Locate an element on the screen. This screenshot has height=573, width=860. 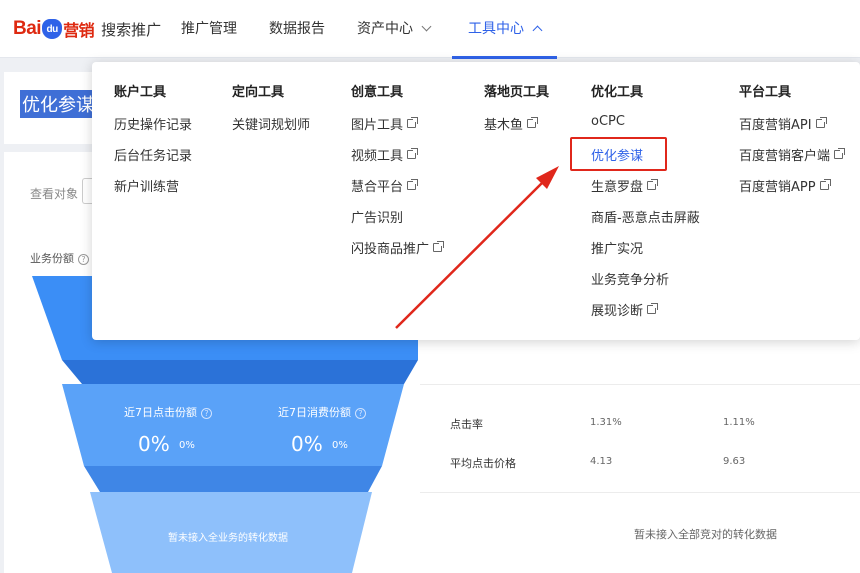
menu-item-click-shield: 商盾-恶意点击屏蔽 is located at coordinates (645, 216).